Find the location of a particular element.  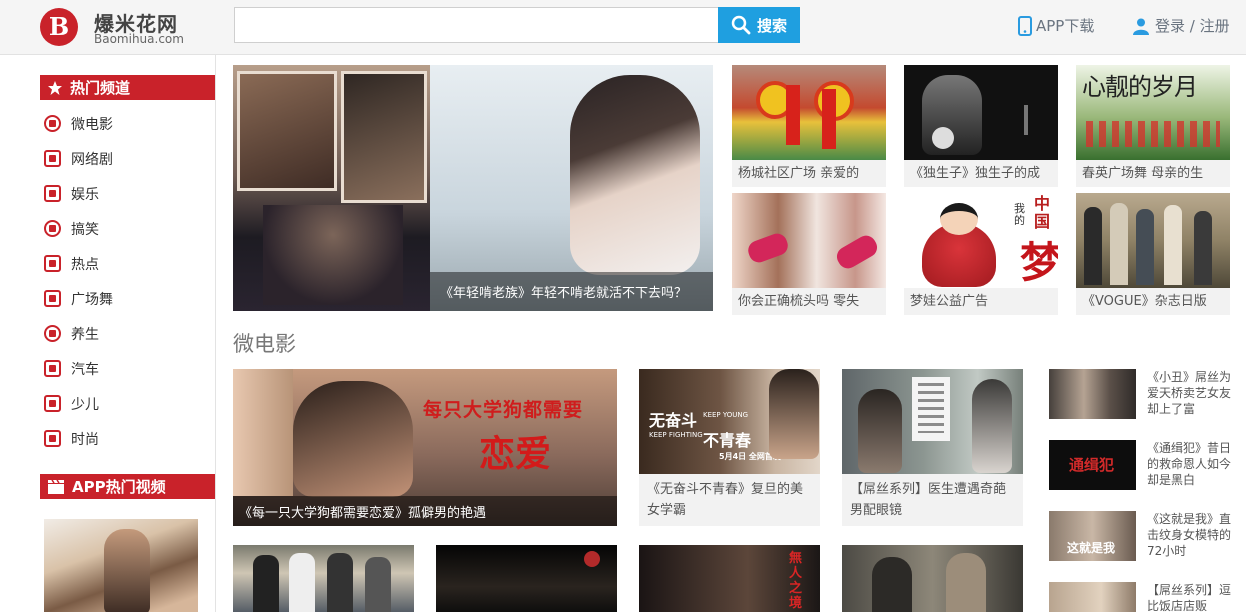

sidebar-item-health: 养生 is located at coordinates (127, 333).